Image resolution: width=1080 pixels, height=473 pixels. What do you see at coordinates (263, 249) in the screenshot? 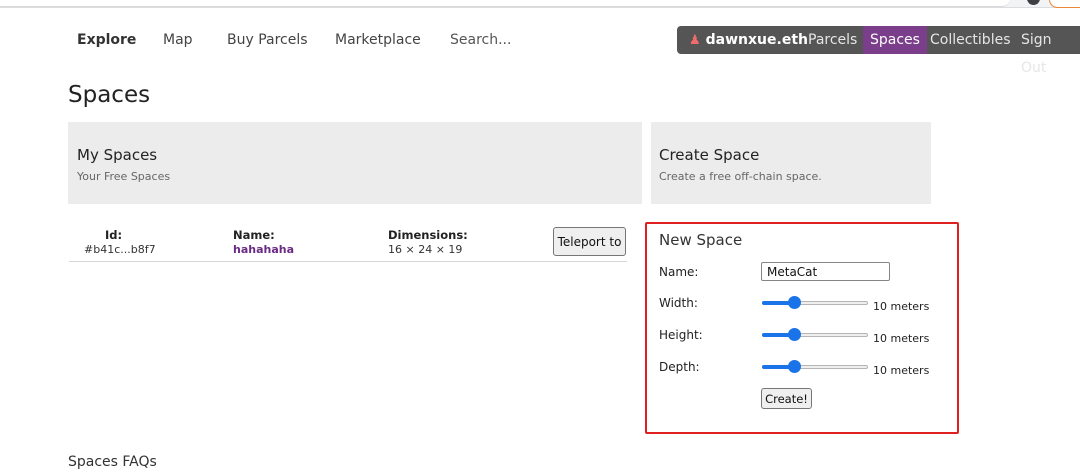
I see `space-name-link: hahahaha` at bounding box center [263, 249].